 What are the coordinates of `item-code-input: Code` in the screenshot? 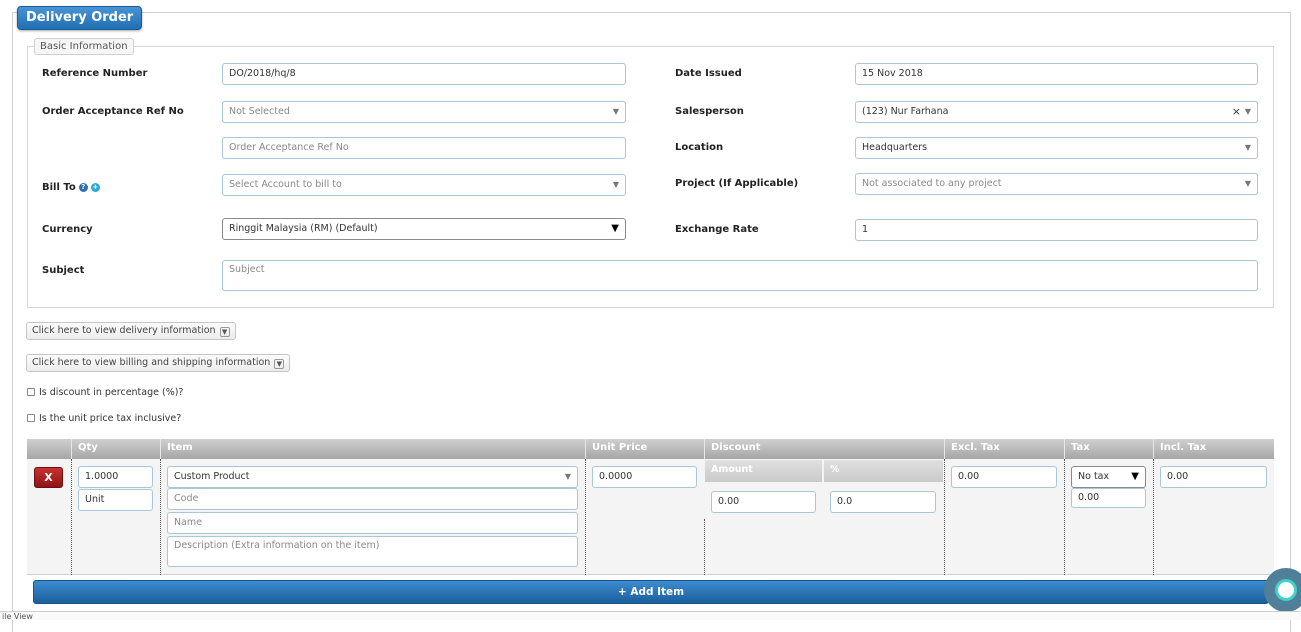 It's located at (372, 499).